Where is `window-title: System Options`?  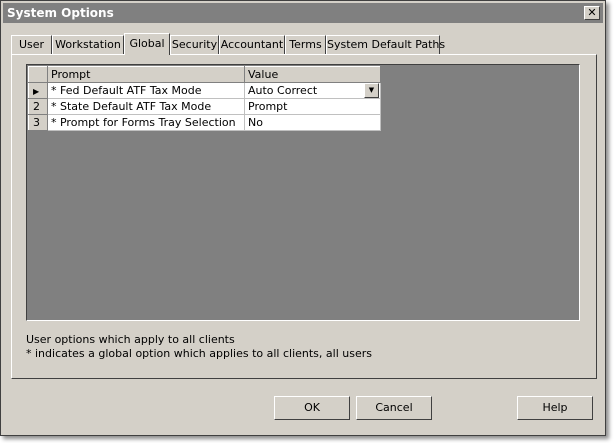 window-title: System Options is located at coordinates (60, 13).